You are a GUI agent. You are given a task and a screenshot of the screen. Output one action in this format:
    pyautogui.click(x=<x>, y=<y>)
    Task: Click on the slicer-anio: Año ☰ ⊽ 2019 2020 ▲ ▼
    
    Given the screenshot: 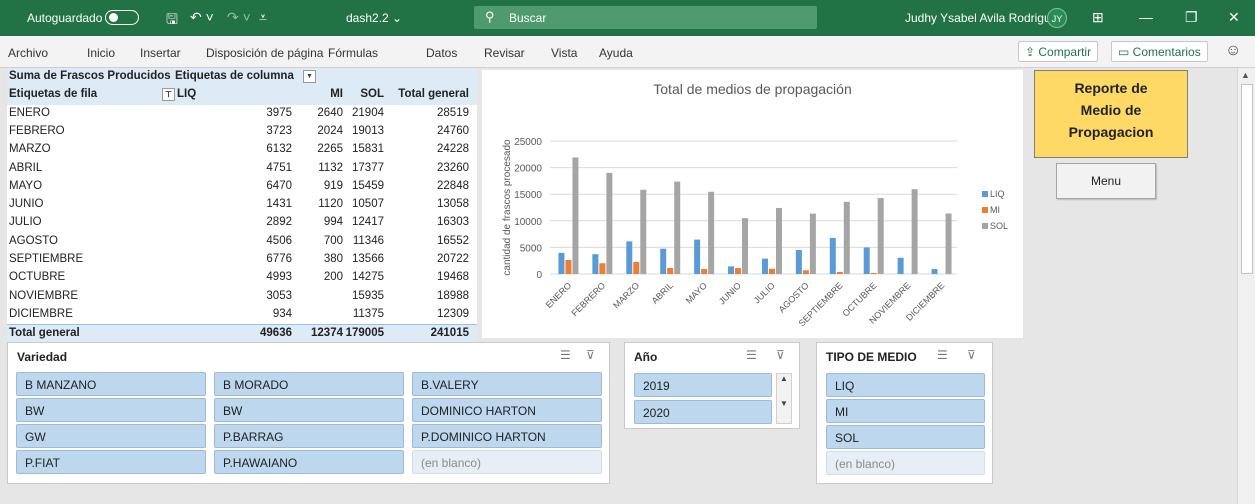 What is the action you would take?
    pyautogui.click(x=712, y=385)
    